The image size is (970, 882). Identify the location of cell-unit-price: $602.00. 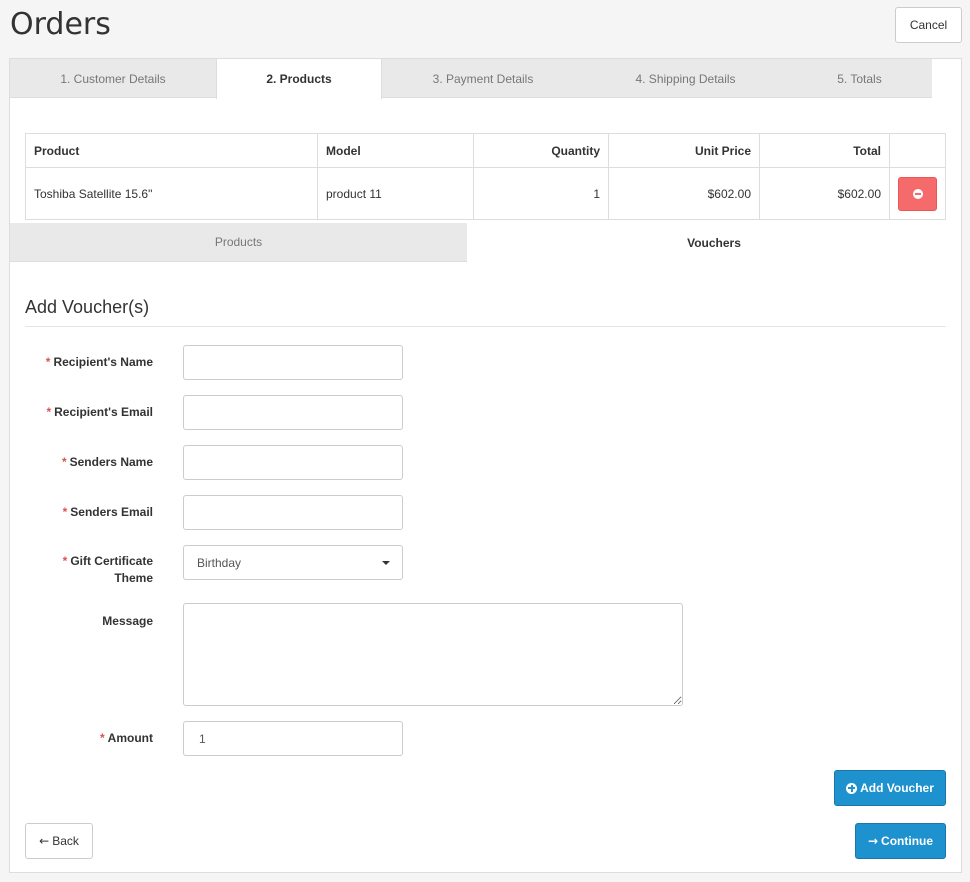
(684, 193).